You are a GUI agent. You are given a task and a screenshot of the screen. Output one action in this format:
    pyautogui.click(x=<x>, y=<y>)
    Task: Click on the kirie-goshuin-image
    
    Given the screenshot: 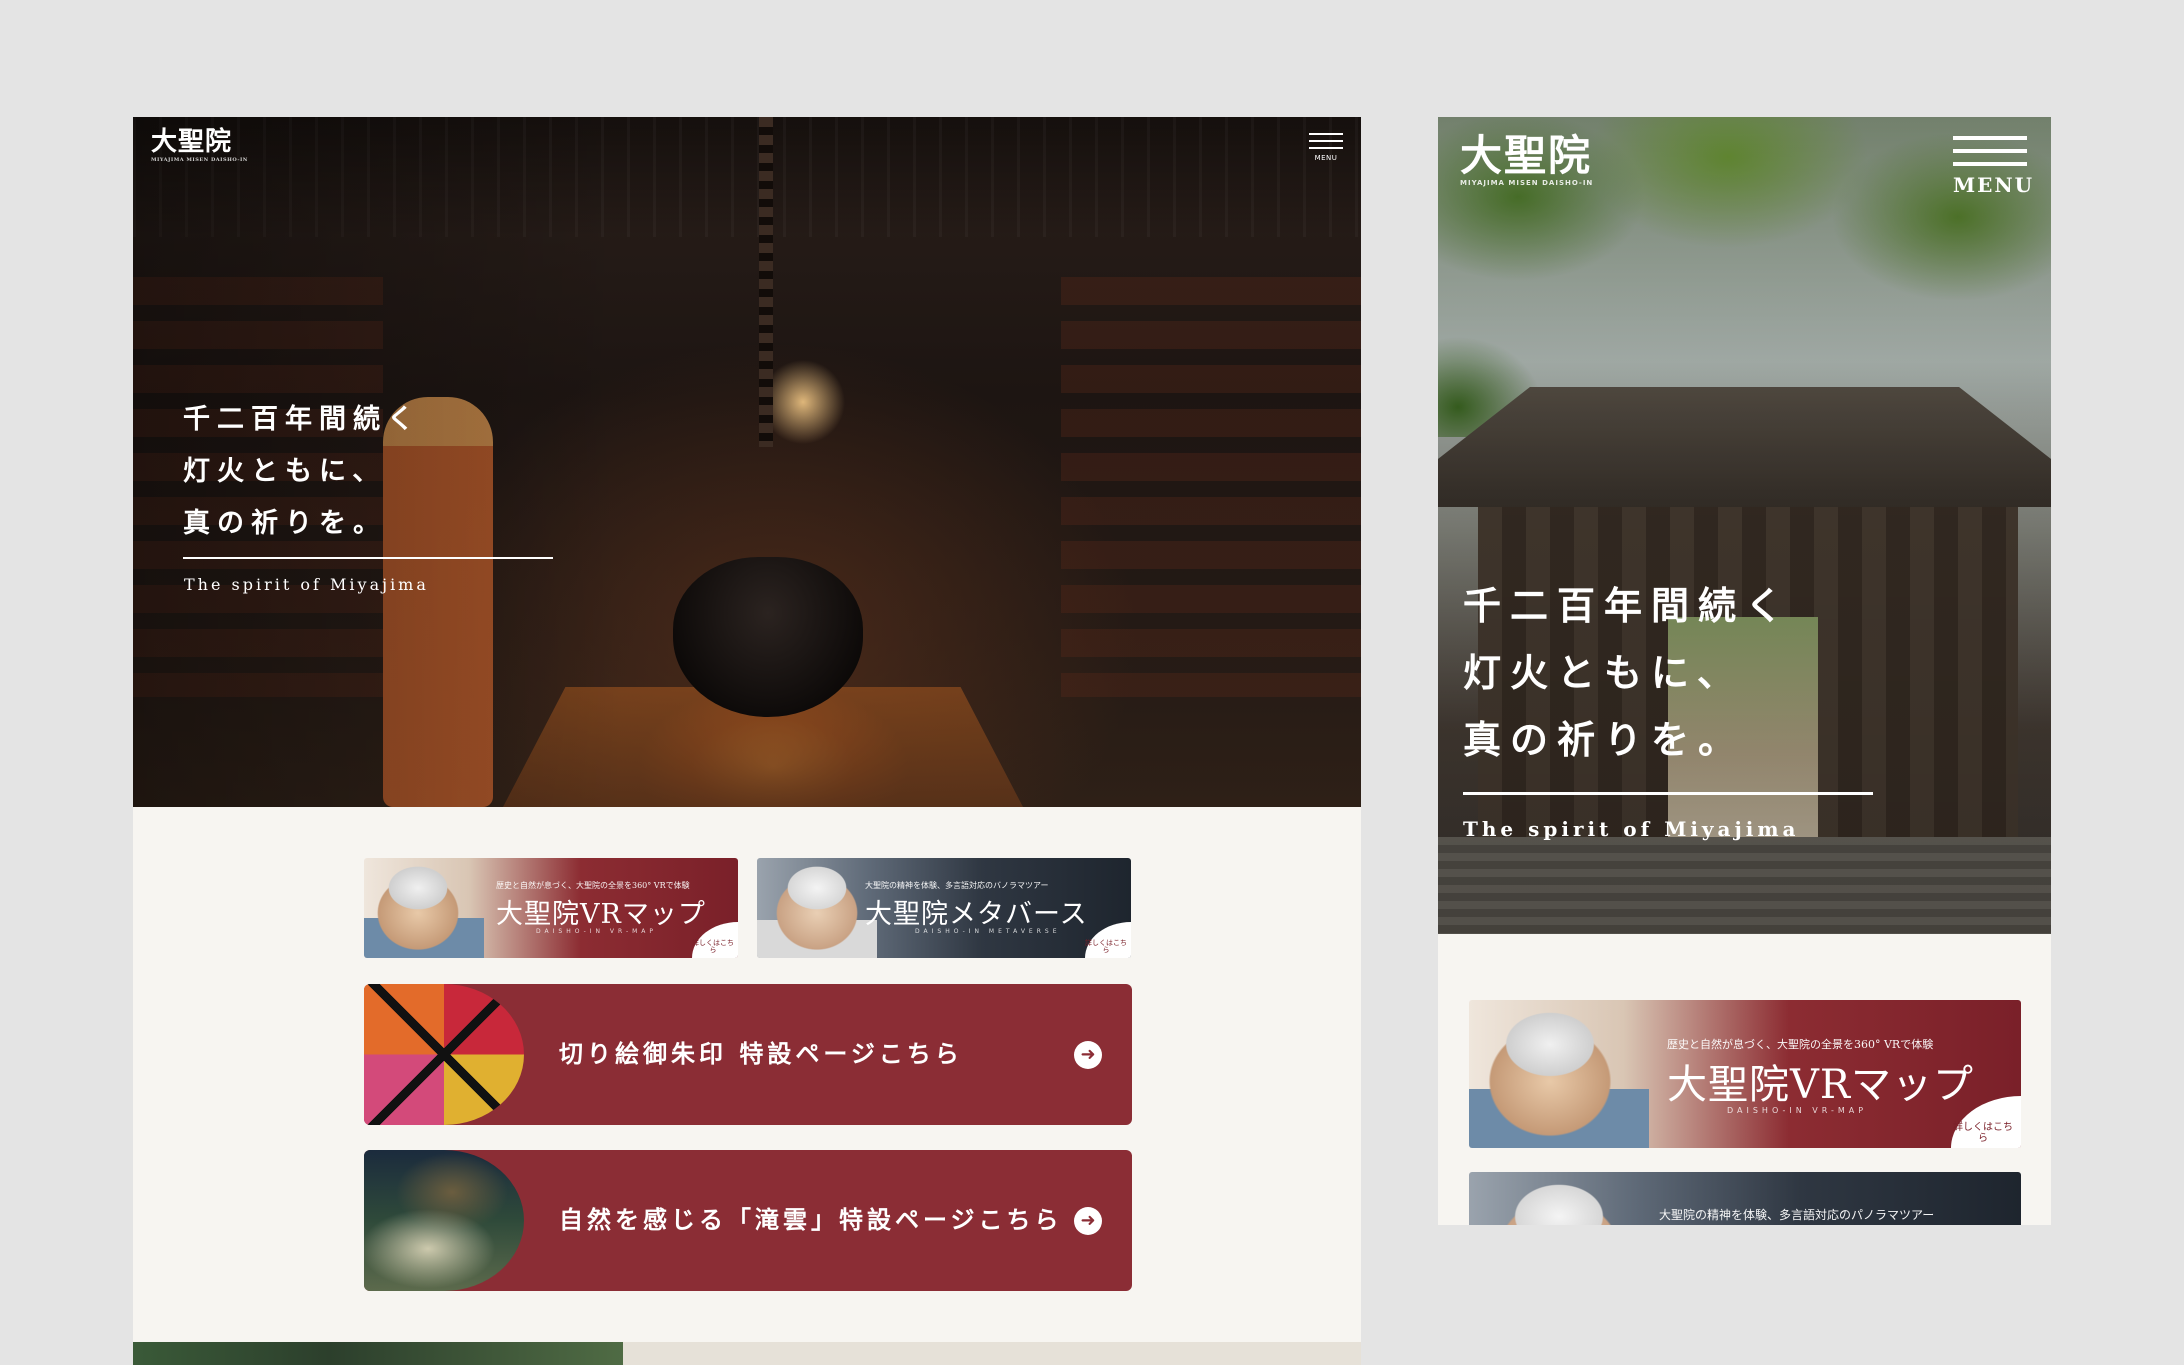 What is the action you would take?
    pyautogui.click(x=444, y=1054)
    